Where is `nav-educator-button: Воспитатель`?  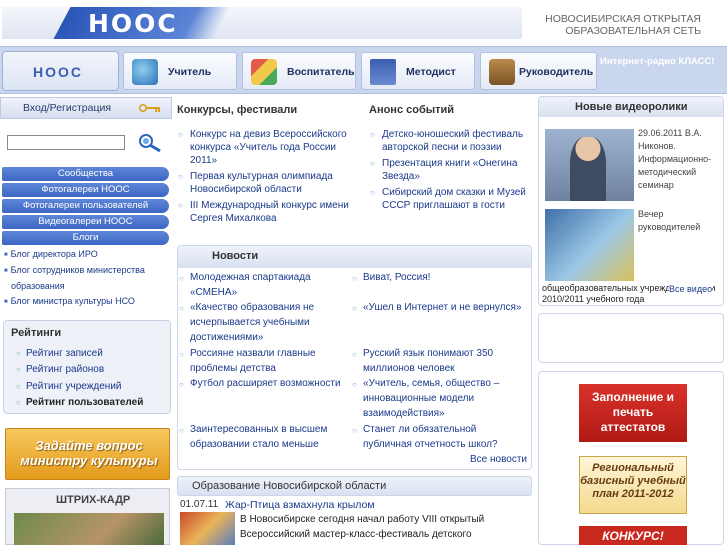
nav-educator-button: Воспитатель is located at coordinates (299, 71).